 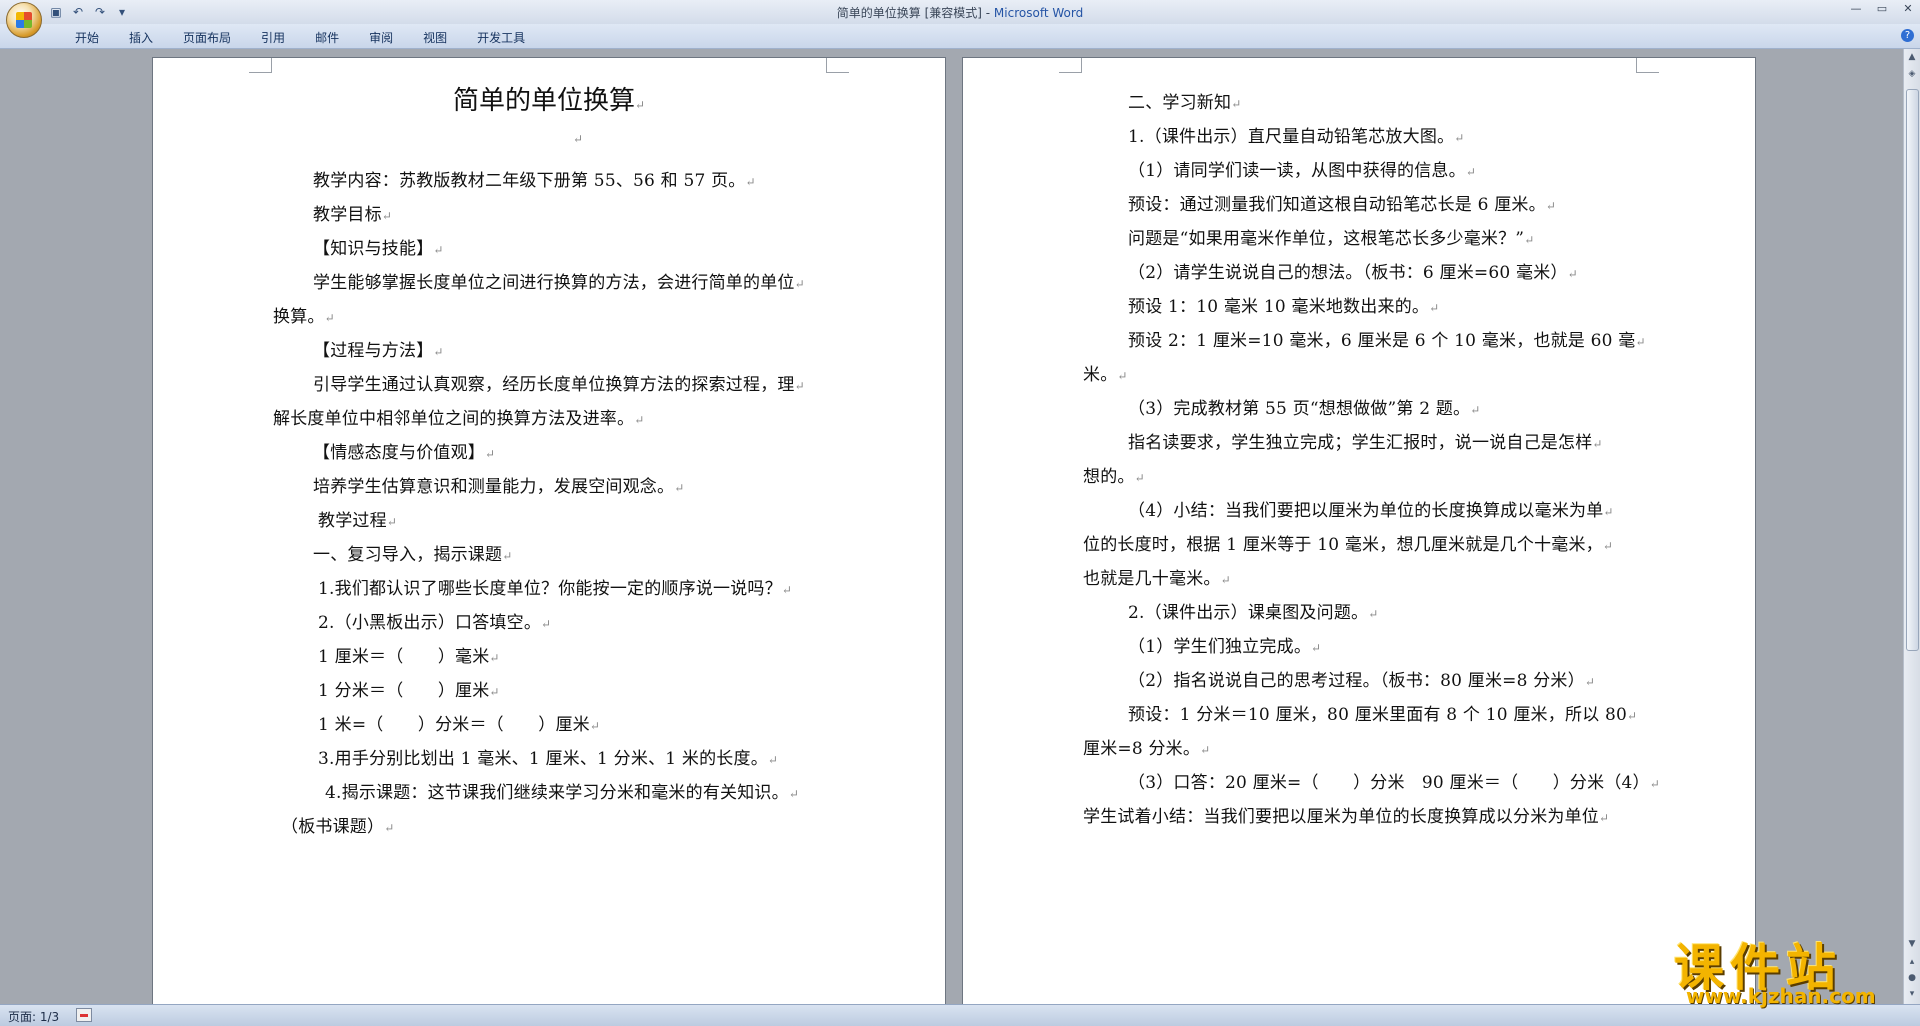 I want to click on paragraph-line: 换算。↵, so click(x=304, y=314).